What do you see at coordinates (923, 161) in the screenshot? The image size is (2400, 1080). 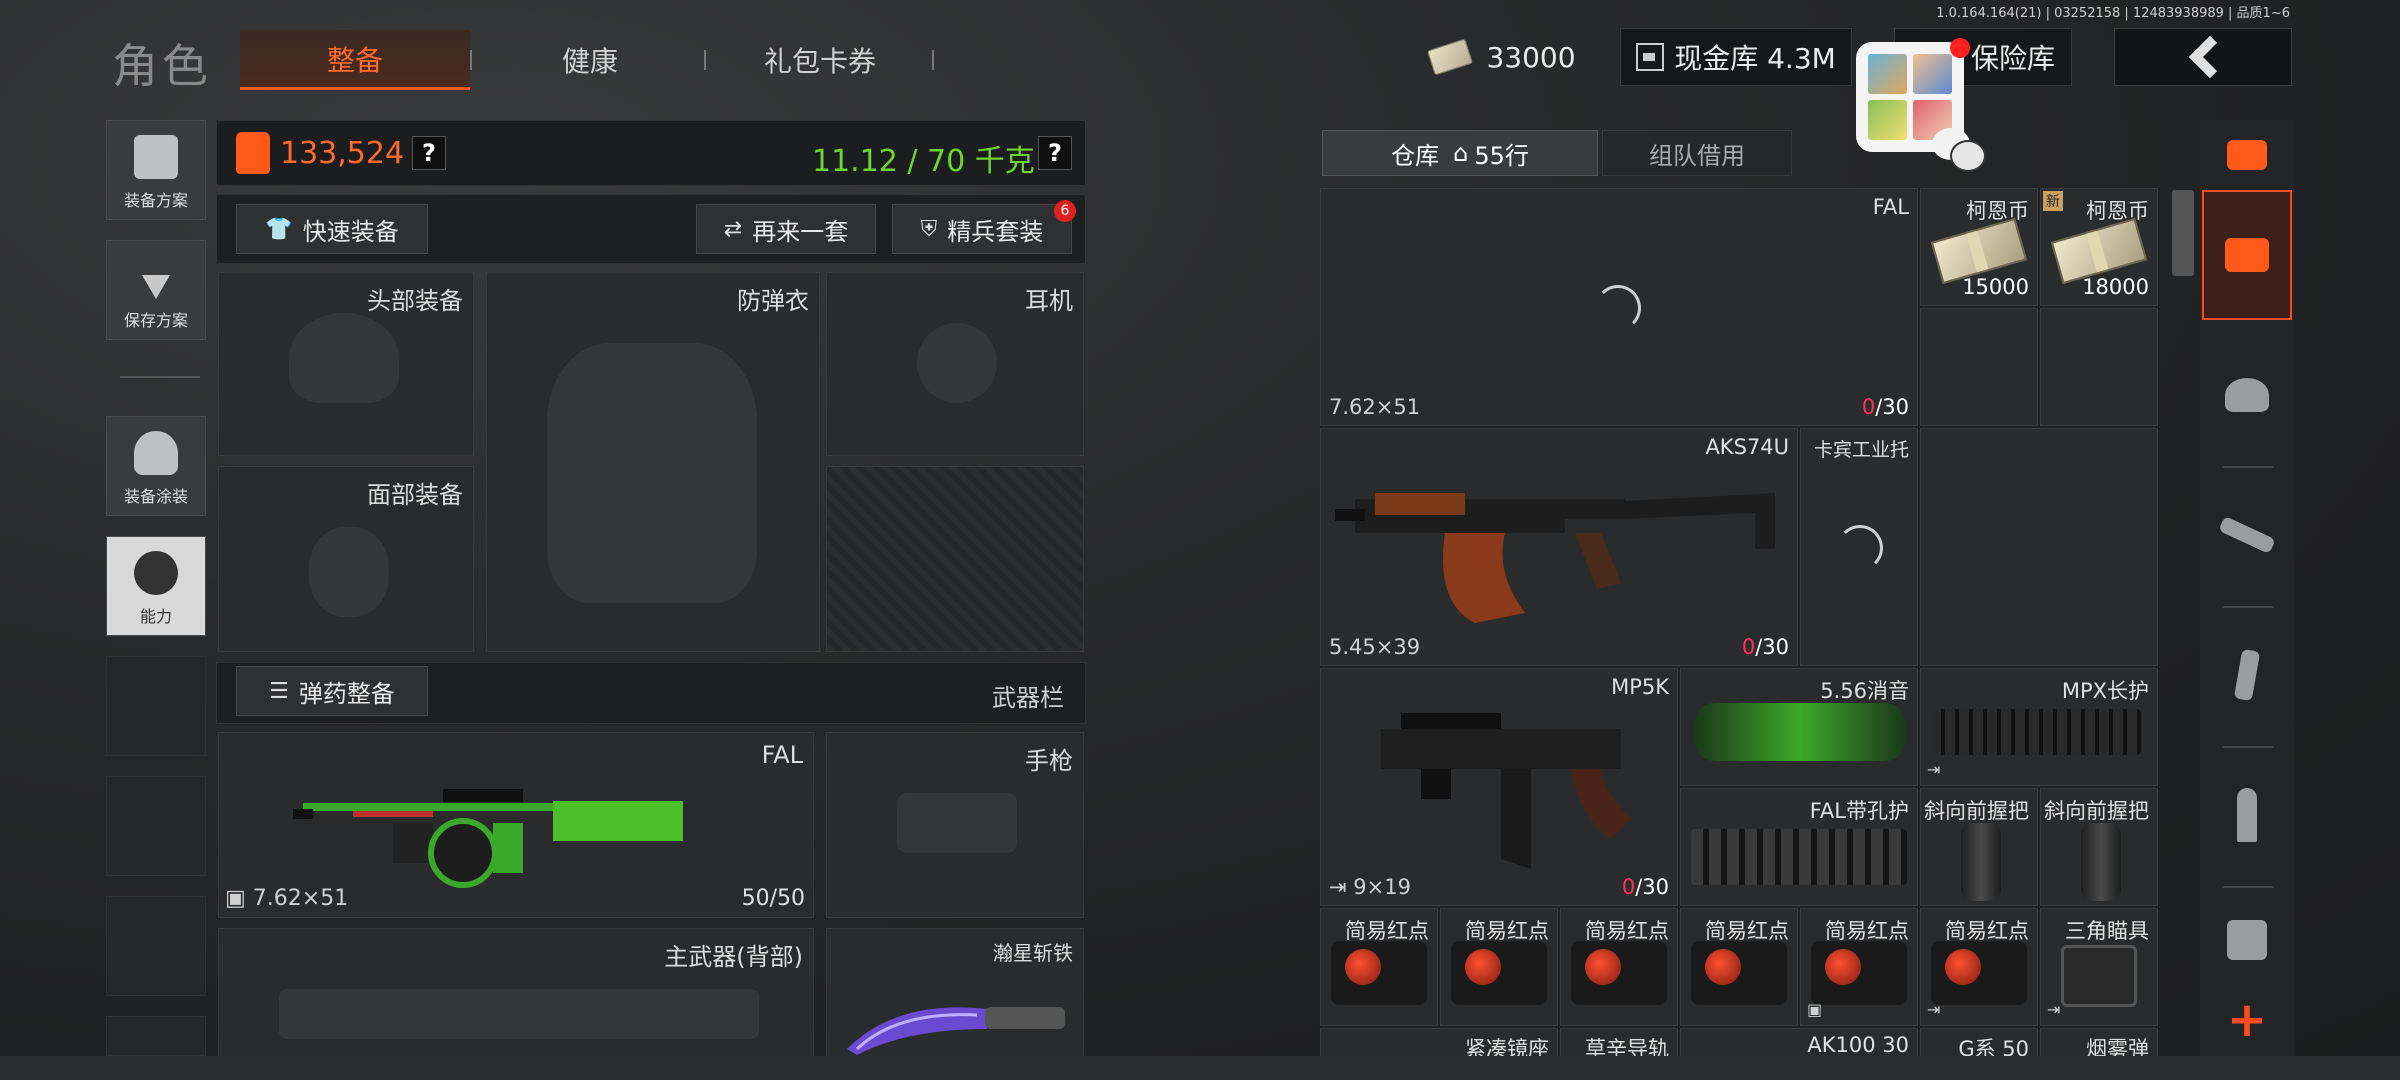 I see `weight-value: 11.12 / 70 千克` at bounding box center [923, 161].